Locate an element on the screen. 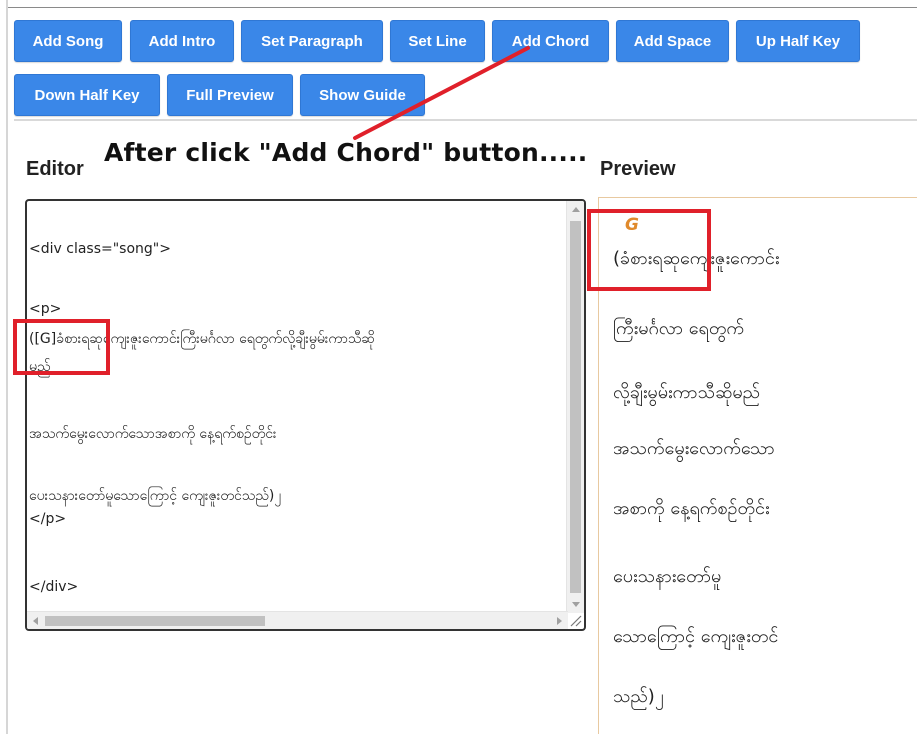 The height and width of the screenshot is (734, 917). editor-line: အသက်မွေးလောက်သောအစာကို နေ့ရက်စဉ်တိုင်း is located at coordinates (153, 434).